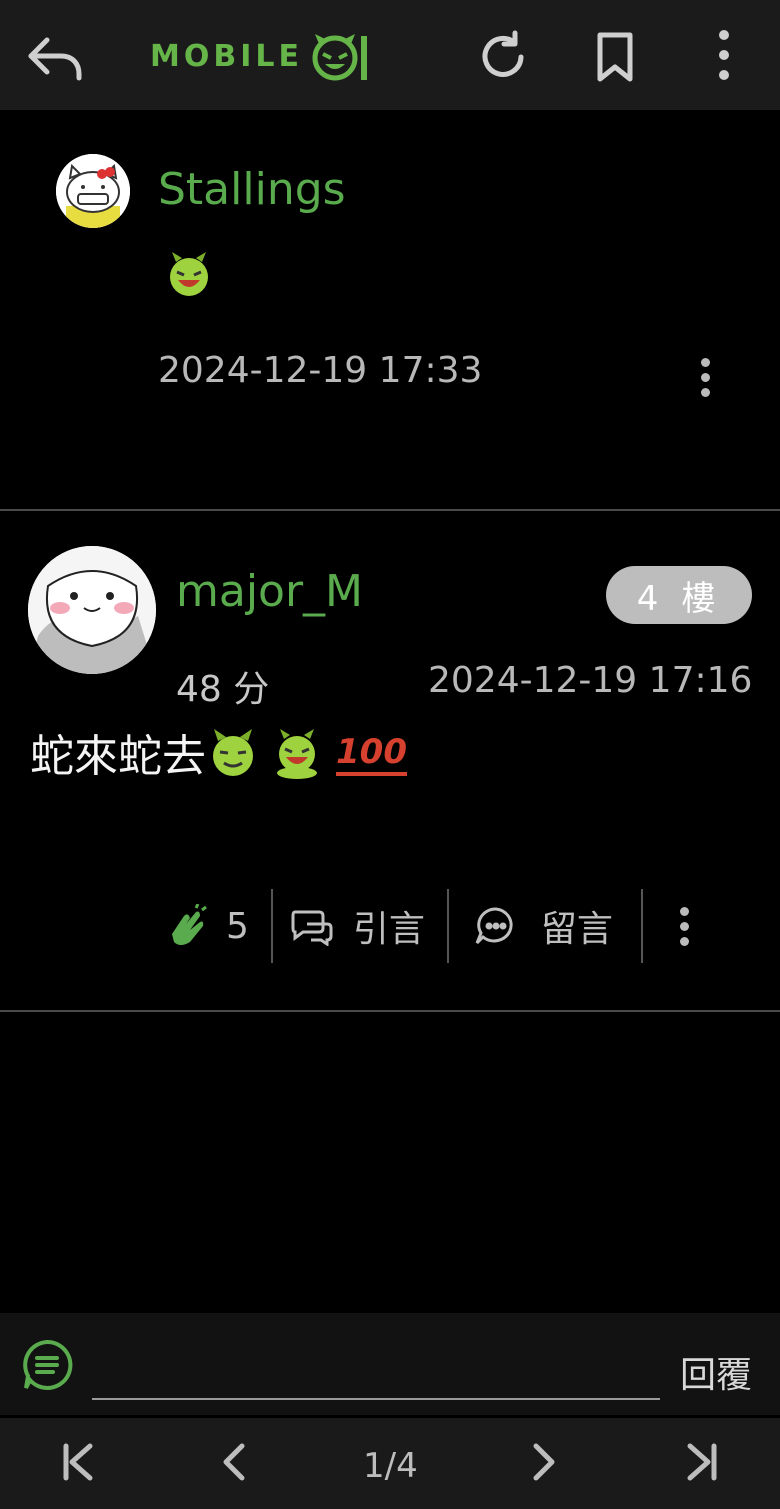  I want to click on quote-icon, so click(312, 928).